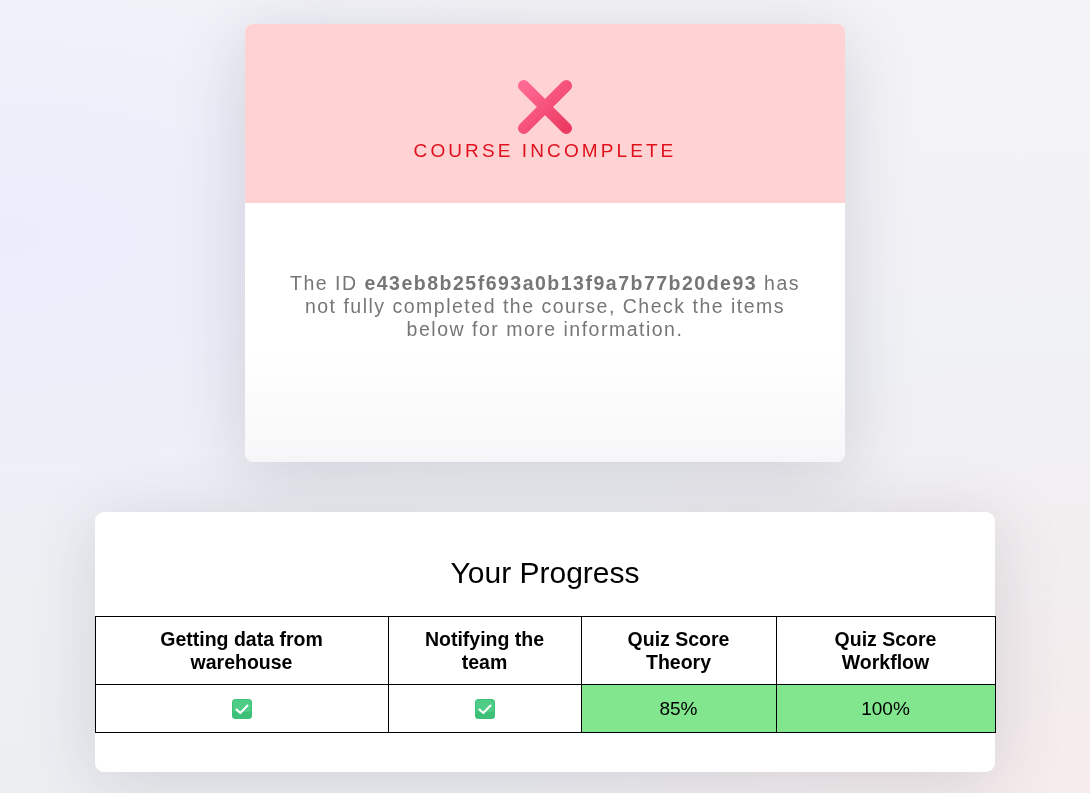 This screenshot has height=793, width=1090. Describe the element at coordinates (678, 708) in the screenshot. I see `score-cell: 85%` at that location.